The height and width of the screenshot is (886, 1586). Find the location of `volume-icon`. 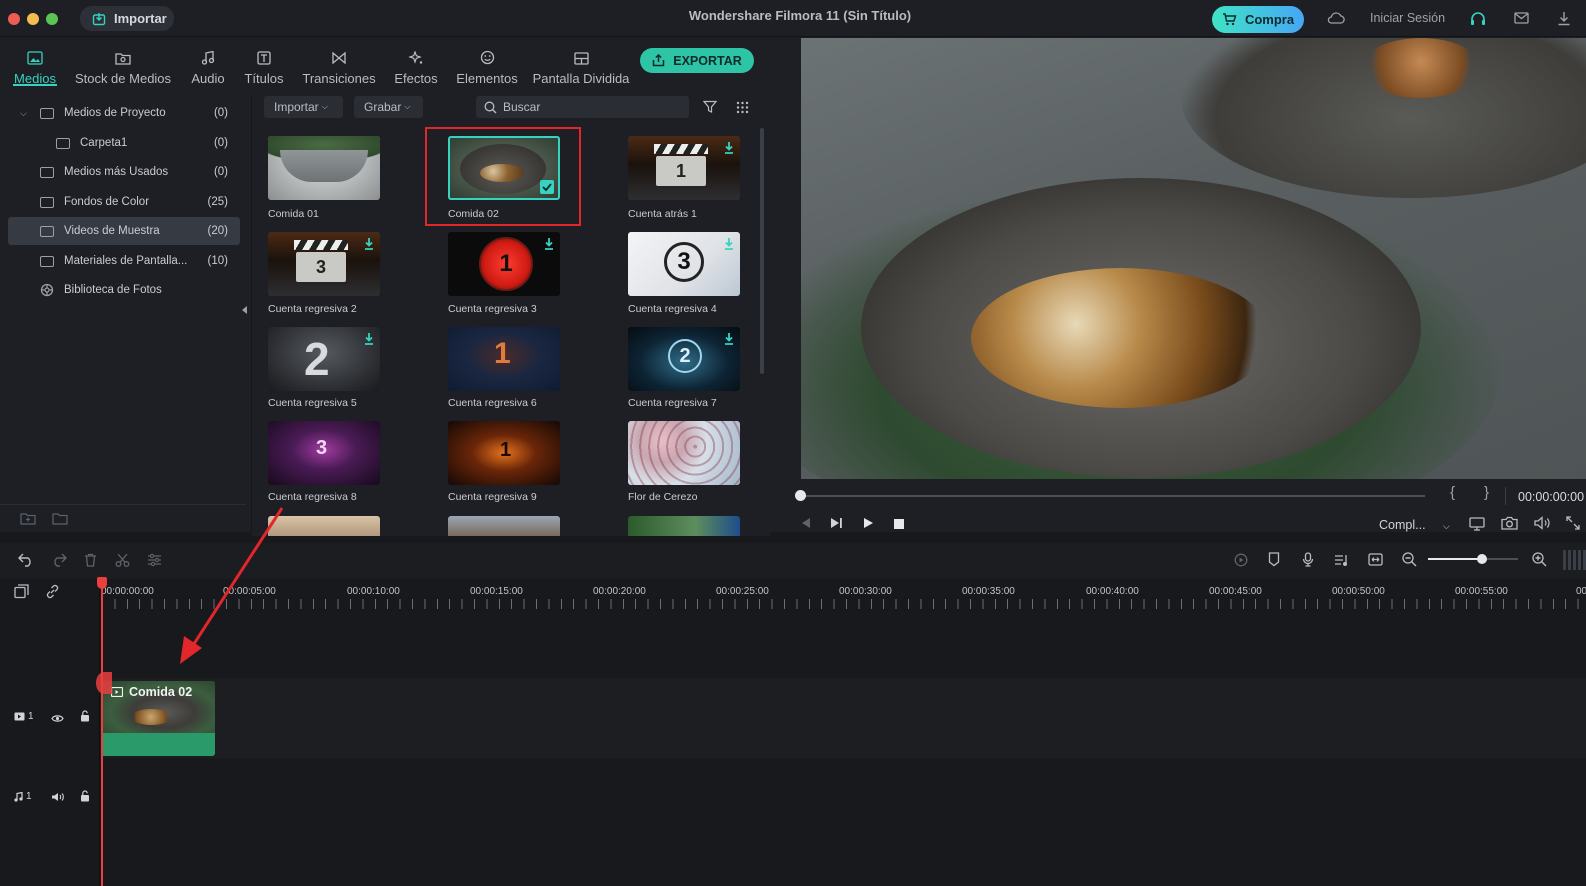

volume-icon is located at coordinates (1542, 524).